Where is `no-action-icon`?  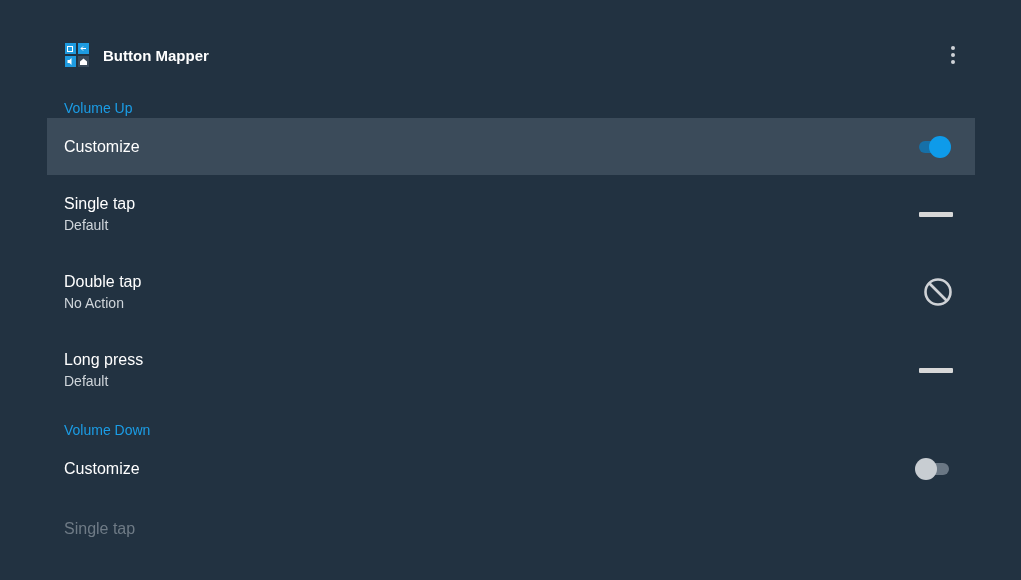
no-action-icon is located at coordinates (938, 292).